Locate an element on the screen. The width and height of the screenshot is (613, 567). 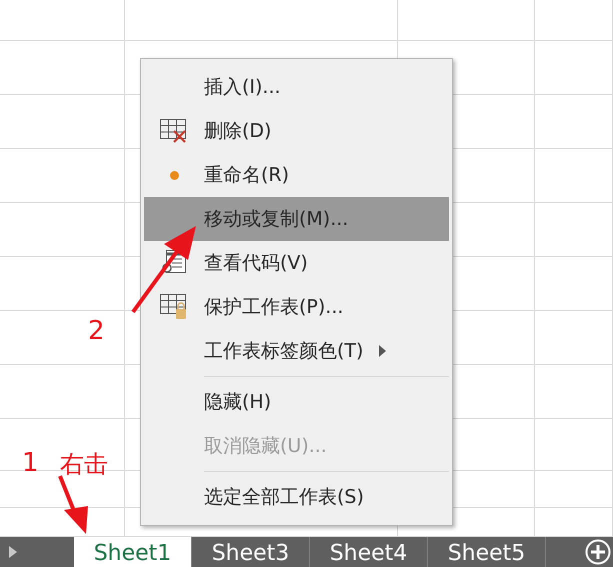
annotation-text: 右击 is located at coordinates (84, 464).